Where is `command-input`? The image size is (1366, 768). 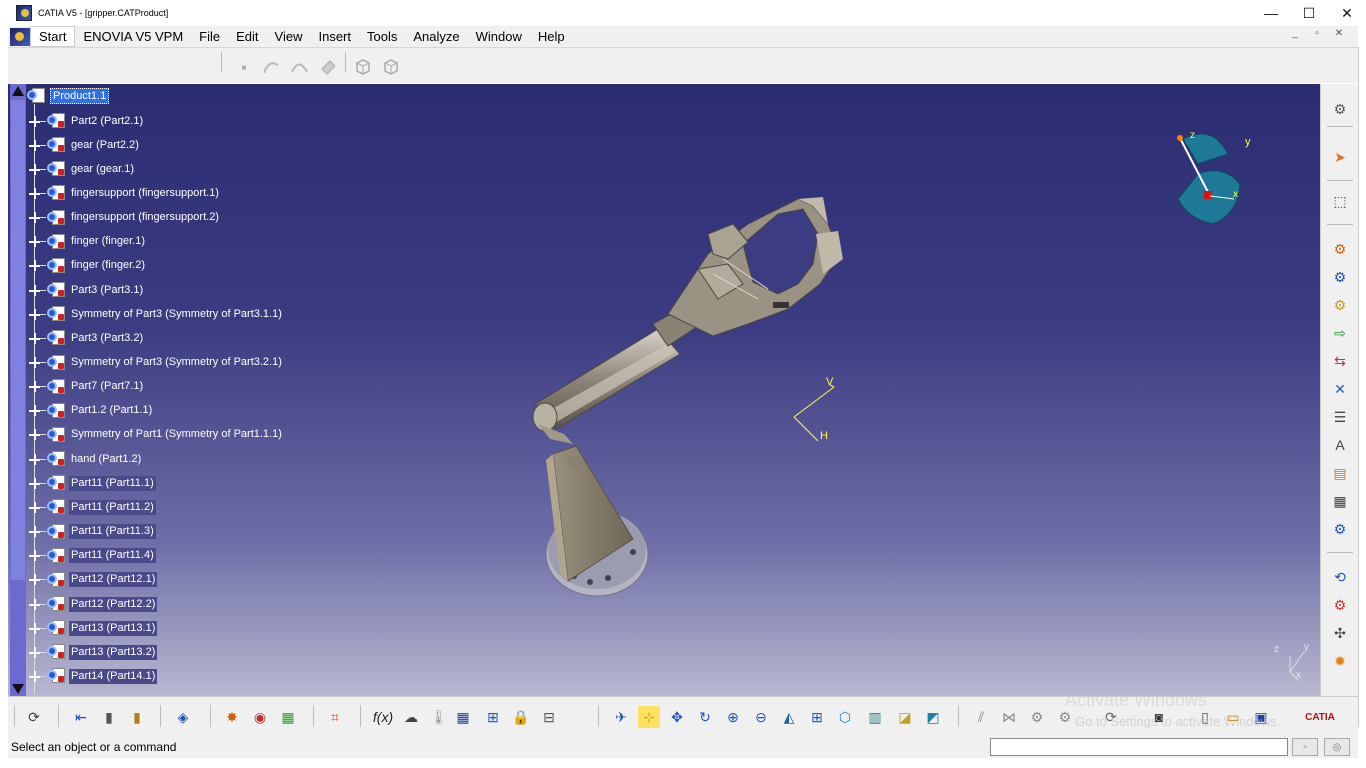 command-input is located at coordinates (1139, 747).